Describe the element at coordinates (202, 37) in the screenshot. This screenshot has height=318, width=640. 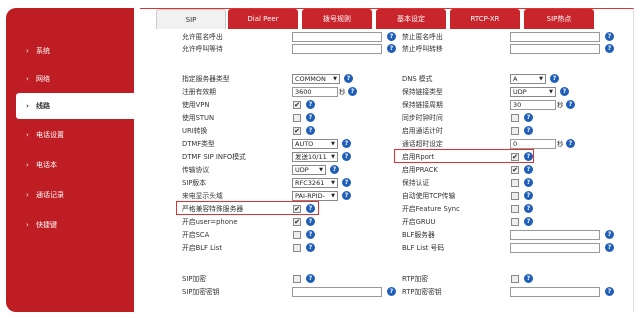
I see `label-allow-anon-in: 允许匿名呼出` at that location.